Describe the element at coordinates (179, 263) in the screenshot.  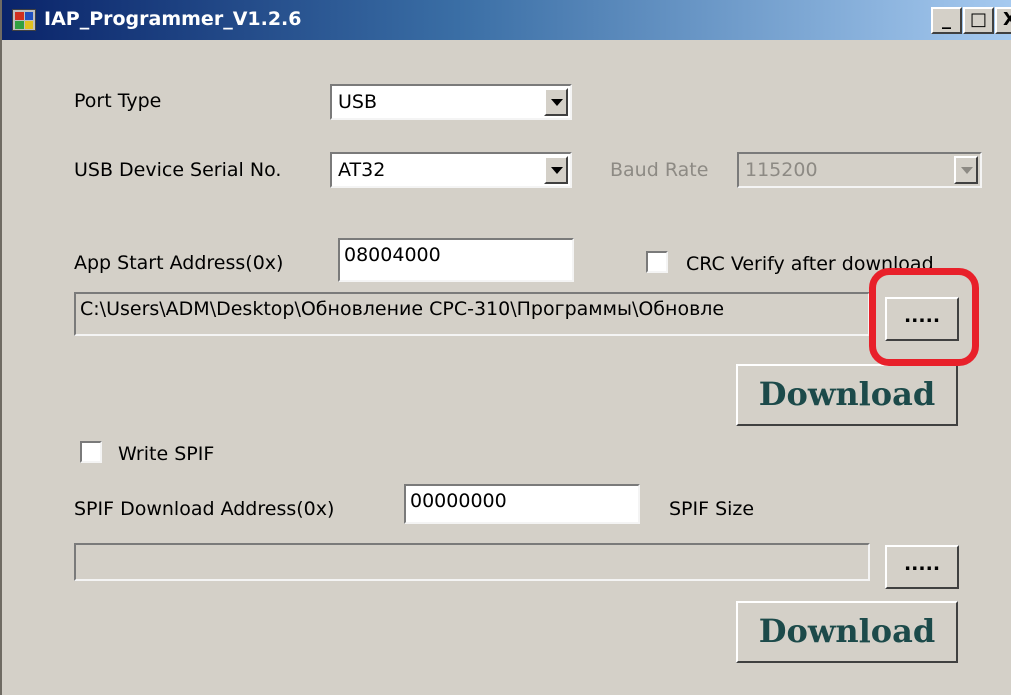
I see `app-start-address-label: App Start Address(0x)` at that location.